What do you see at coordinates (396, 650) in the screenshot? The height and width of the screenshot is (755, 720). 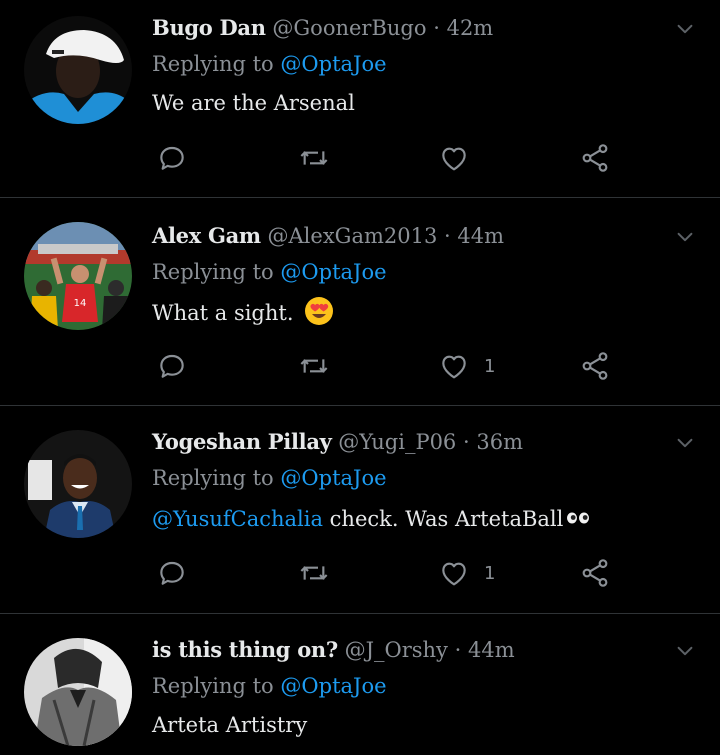 I see `user-handle: @J_Orshy` at bounding box center [396, 650].